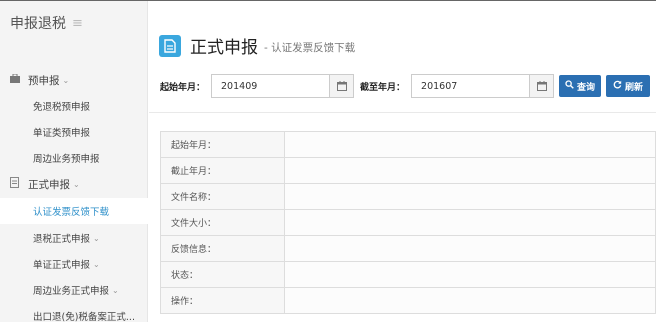 The width and height of the screenshot is (656, 322). I want to click on start-month-field: 201409, so click(283, 86).